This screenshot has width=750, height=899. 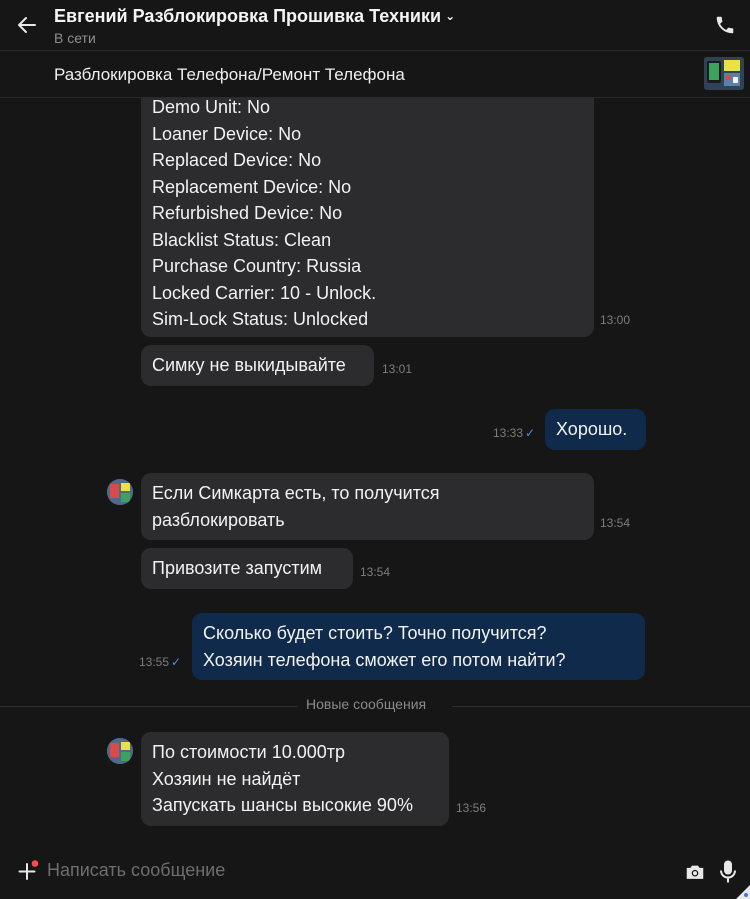 What do you see at coordinates (237, 160) in the screenshot?
I see `message-line: Replaced Device: No` at bounding box center [237, 160].